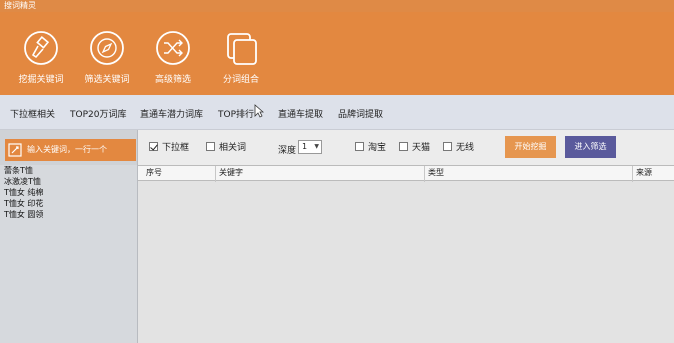 This screenshot has width=674, height=343. I want to click on depth-label: 深度, so click(287, 151).